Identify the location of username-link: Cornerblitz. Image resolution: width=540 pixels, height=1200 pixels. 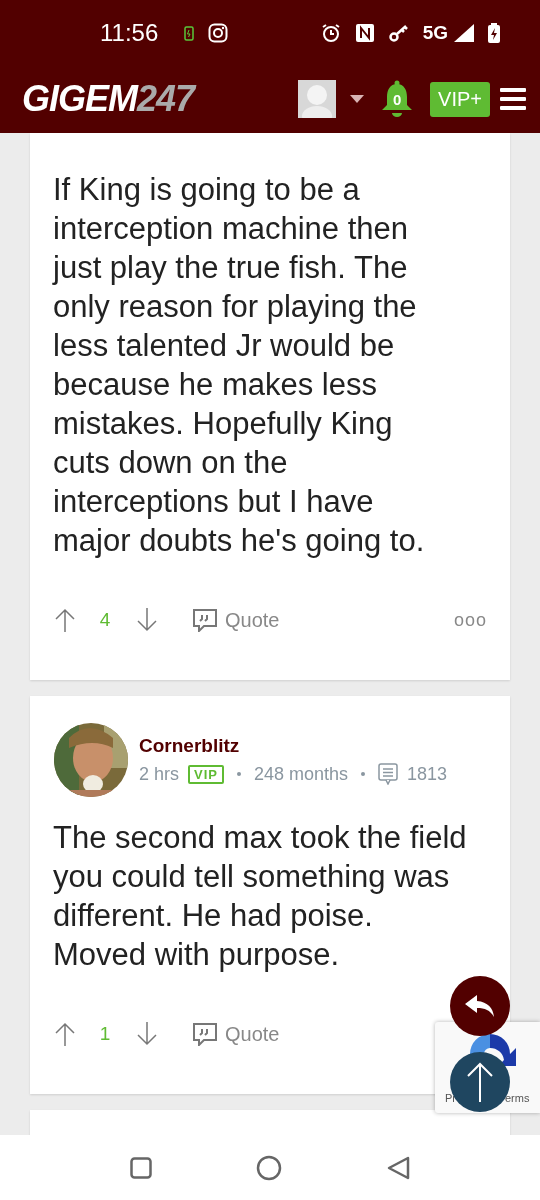
(293, 746).